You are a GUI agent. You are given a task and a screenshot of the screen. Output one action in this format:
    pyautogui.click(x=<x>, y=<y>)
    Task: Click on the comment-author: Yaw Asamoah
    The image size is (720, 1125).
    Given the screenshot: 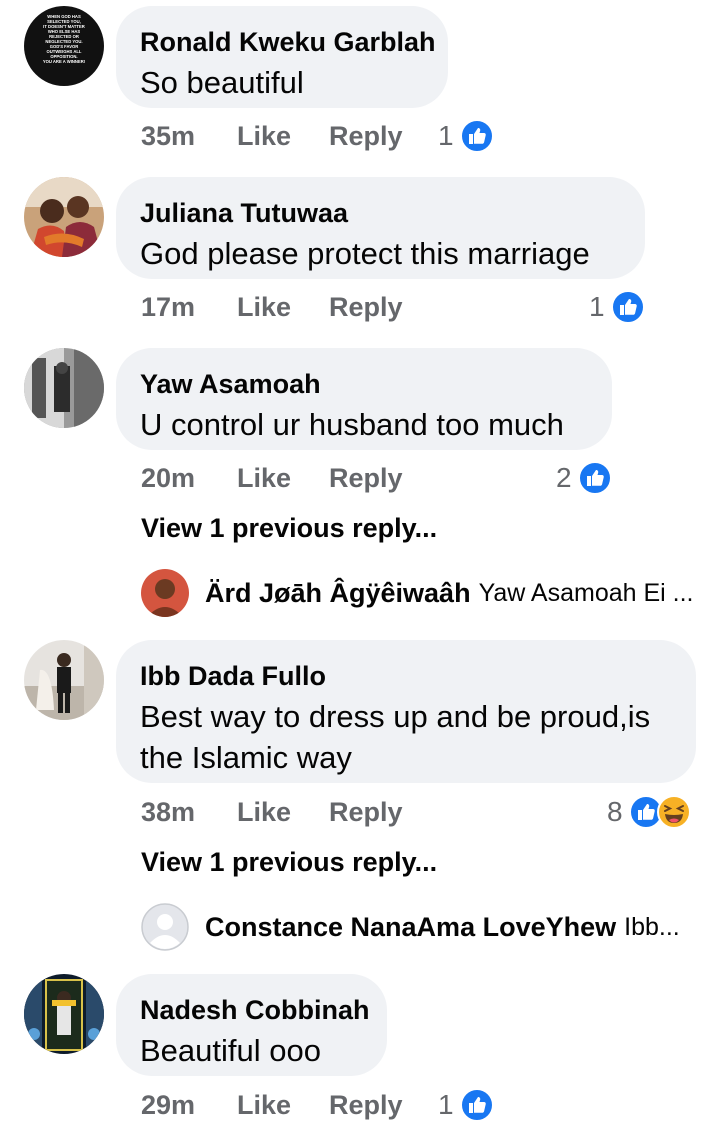 What is the action you would take?
    pyautogui.click(x=364, y=384)
    